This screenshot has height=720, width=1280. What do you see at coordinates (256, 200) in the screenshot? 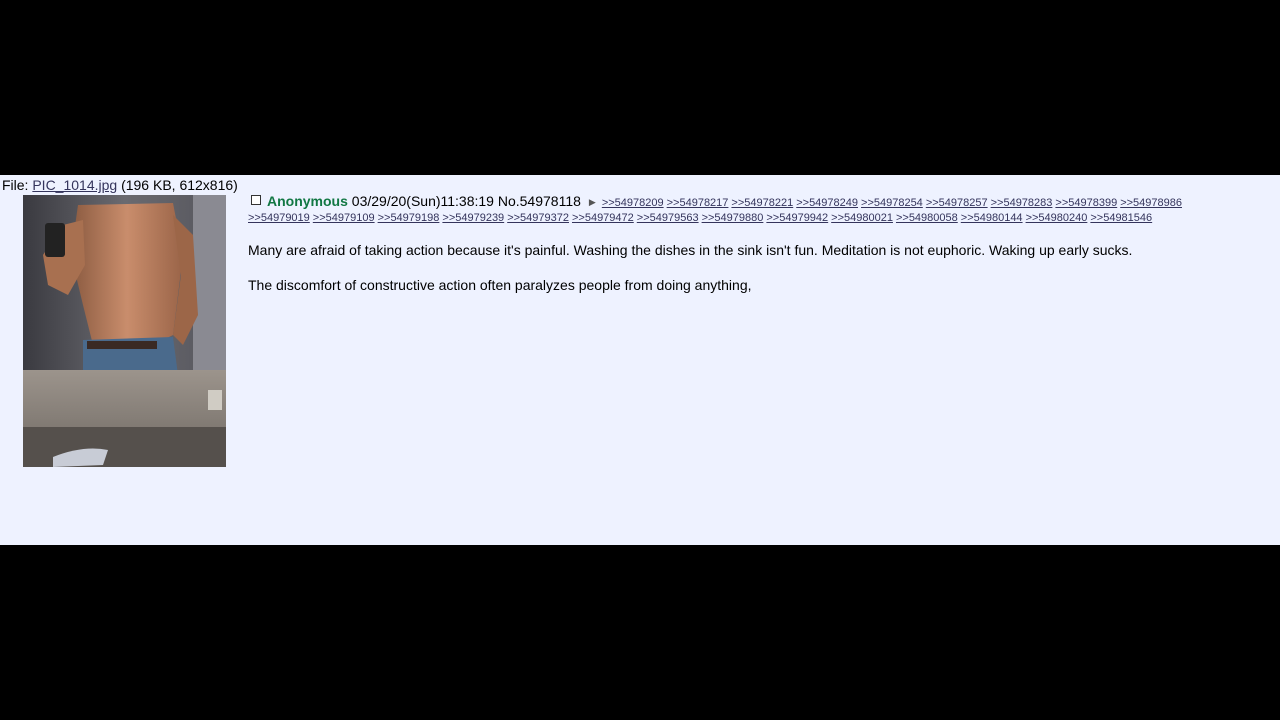
I see `post-checkbox` at bounding box center [256, 200].